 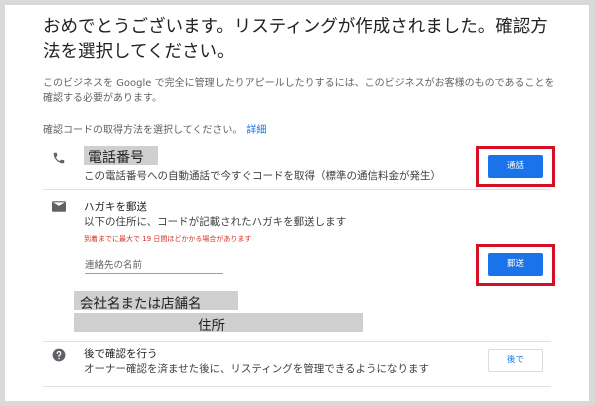 I want to click on contact-name-field: 連絡先の名前, so click(x=154, y=265).